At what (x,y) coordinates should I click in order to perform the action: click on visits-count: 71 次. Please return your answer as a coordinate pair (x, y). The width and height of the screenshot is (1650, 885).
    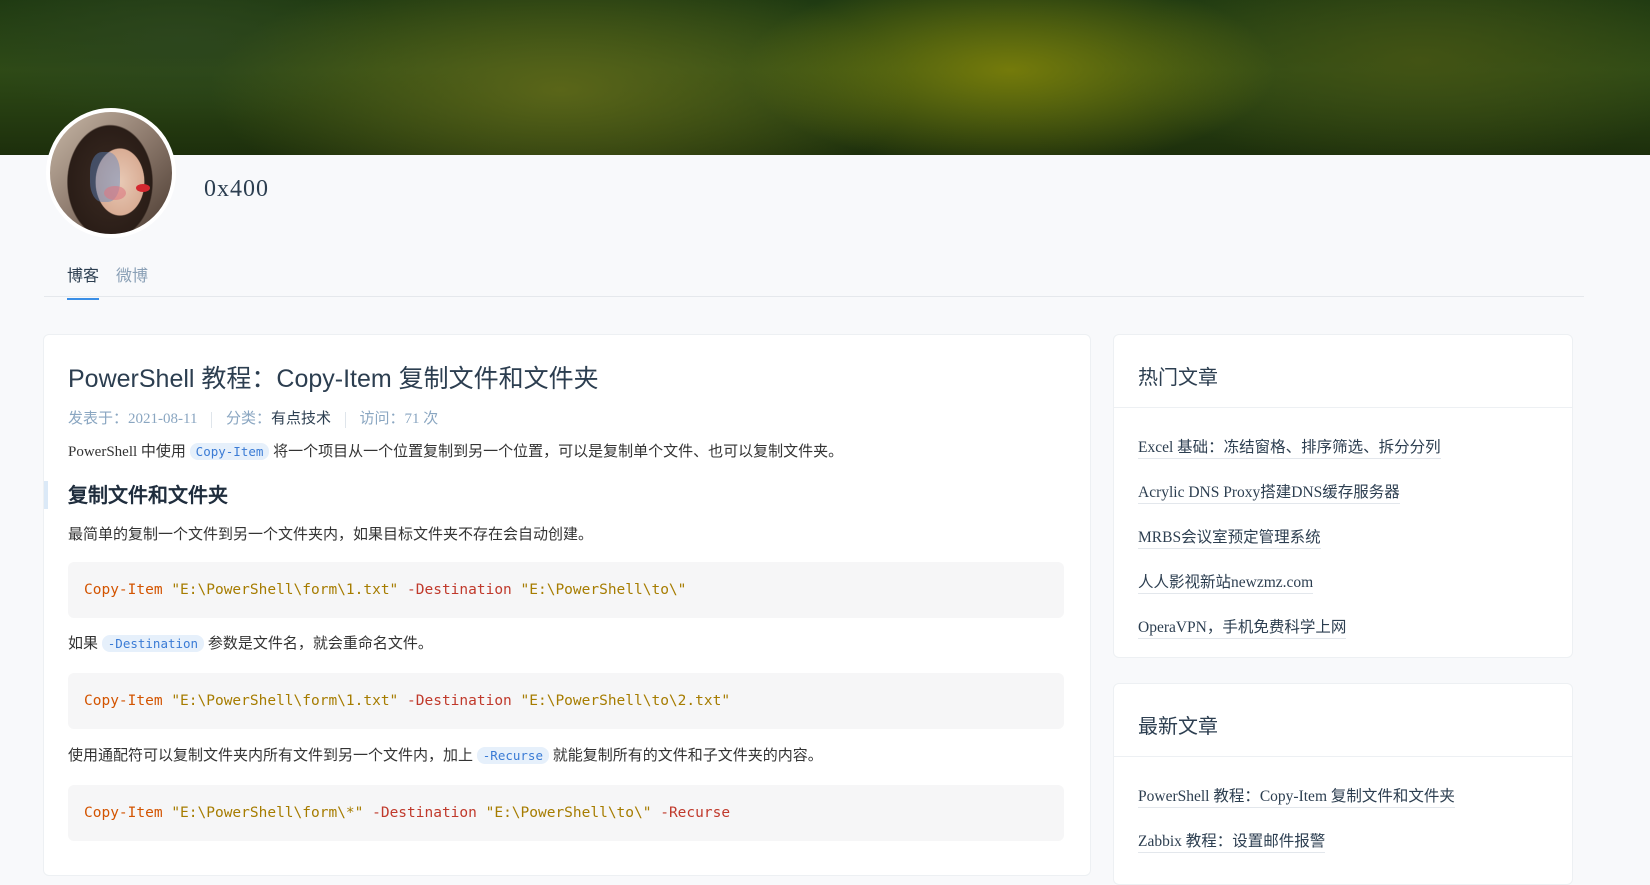
    Looking at the image, I should click on (421, 419).